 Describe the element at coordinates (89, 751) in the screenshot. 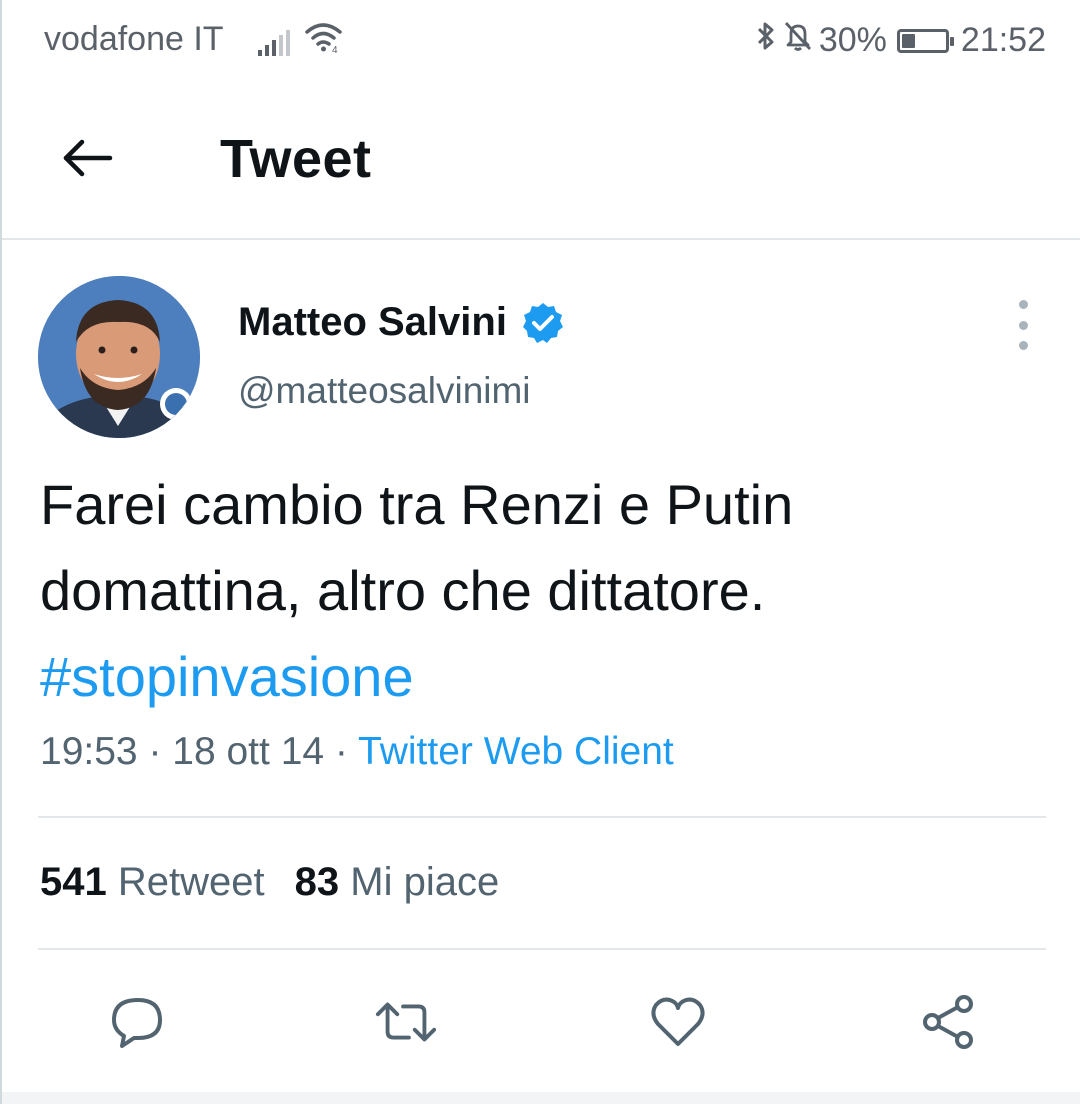

I see `tweet-time: 19:53` at that location.